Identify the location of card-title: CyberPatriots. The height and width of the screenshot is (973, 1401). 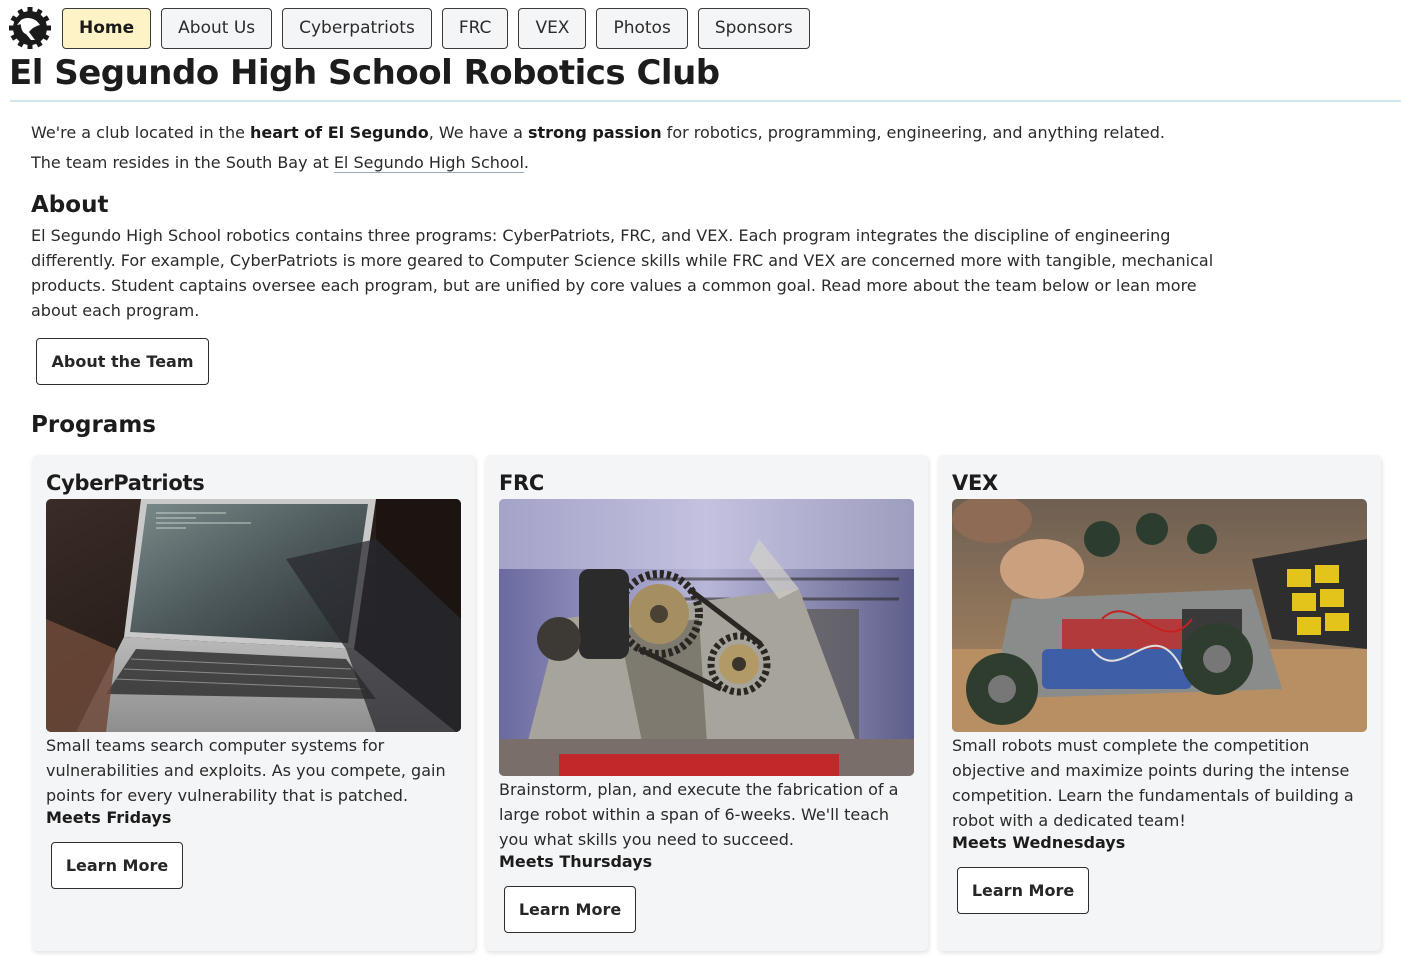
(125, 483).